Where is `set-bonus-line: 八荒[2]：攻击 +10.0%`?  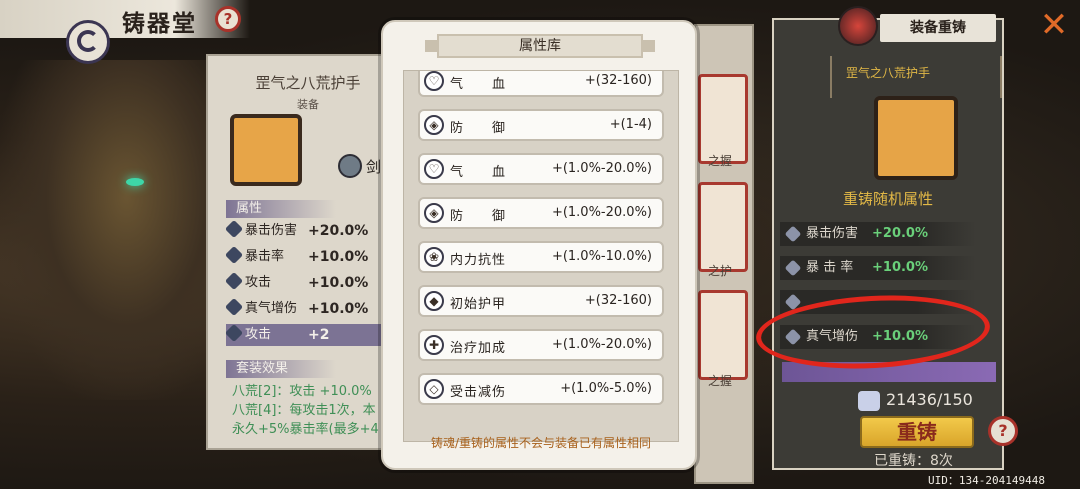 set-bonus-line: 八荒[2]：攻击 +10.0% is located at coordinates (302, 391).